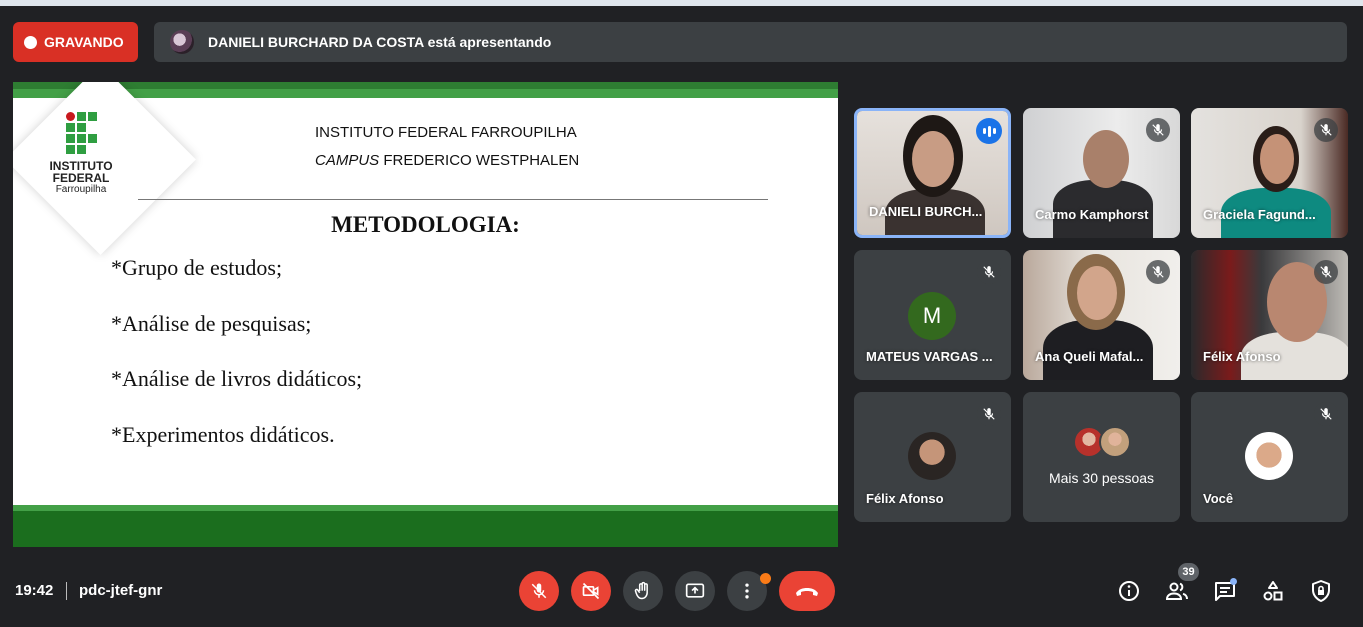  I want to click on hang-up-icon, so click(807, 592).